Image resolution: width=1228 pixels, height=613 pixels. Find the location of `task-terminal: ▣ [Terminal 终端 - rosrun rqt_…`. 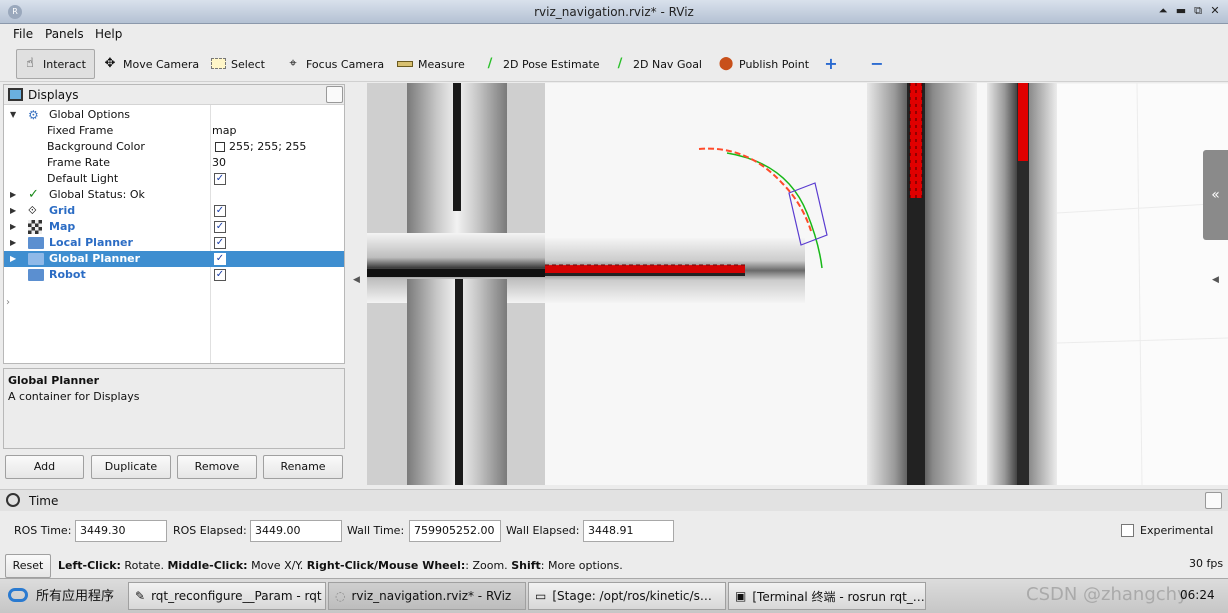

task-terminal: ▣ [Terminal 终端 - rosrun rqt_… is located at coordinates (827, 596).